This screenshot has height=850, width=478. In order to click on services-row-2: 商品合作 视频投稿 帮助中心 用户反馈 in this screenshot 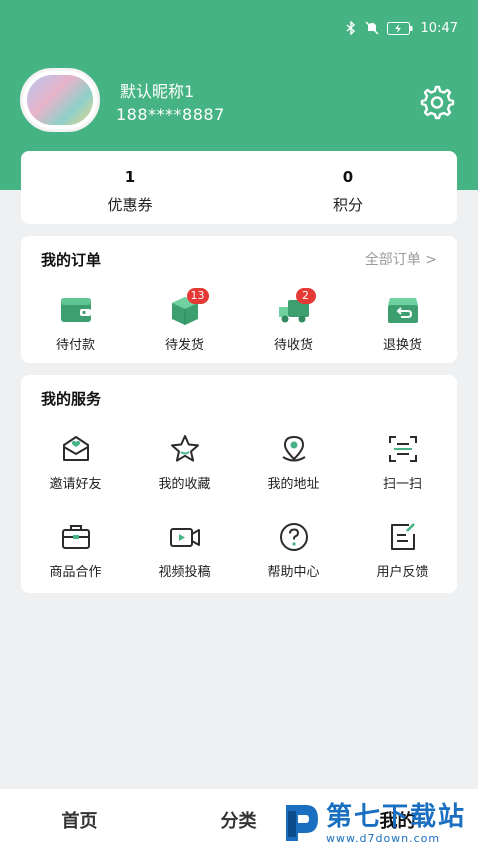, I will do `click(239, 550)`.